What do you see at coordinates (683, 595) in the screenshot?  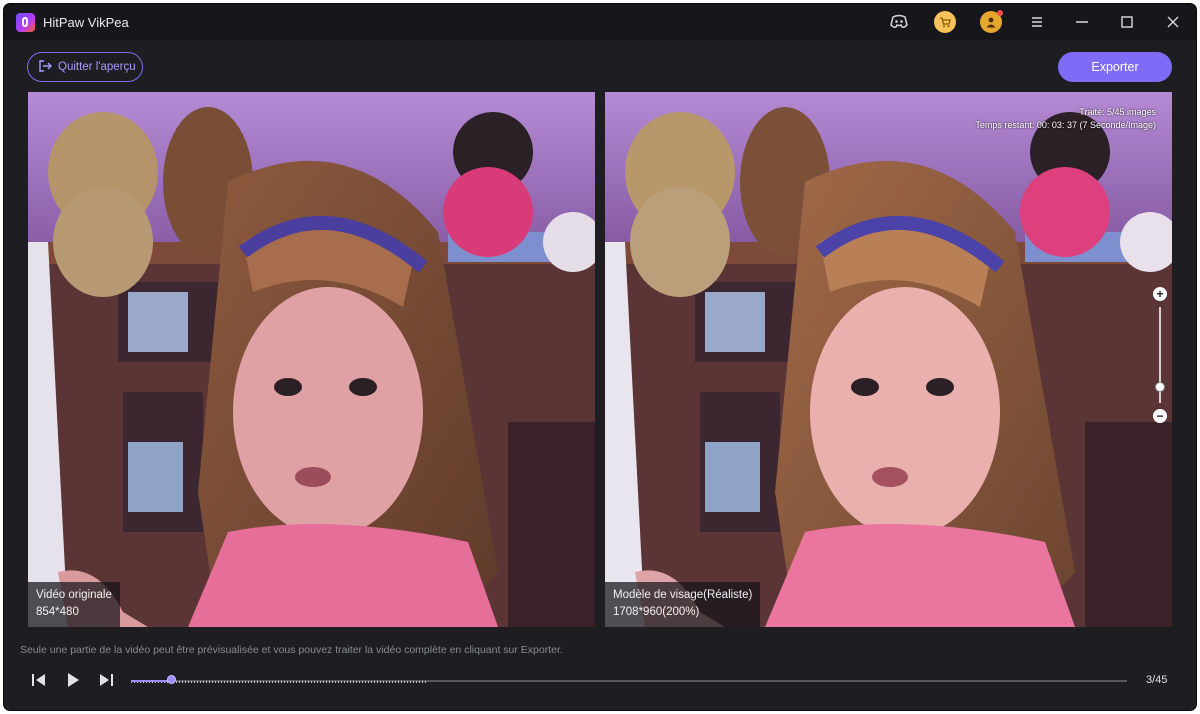 I see `enhanced-title: Modèle de visage(Réaliste)` at bounding box center [683, 595].